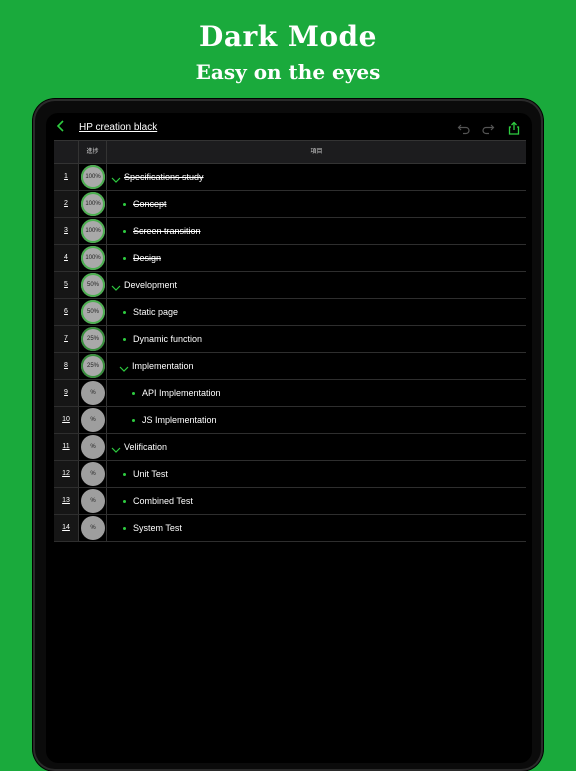 The width and height of the screenshot is (576, 771). I want to click on table-row: 12% Unit Test, so click(290, 474).